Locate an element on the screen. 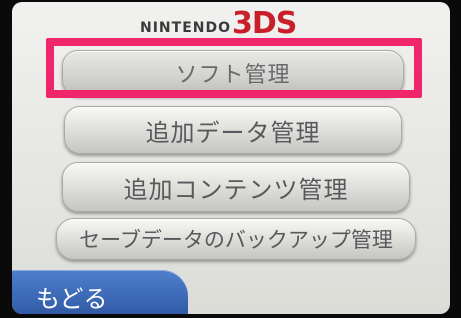 This screenshot has width=461, height=318. logo-brand-text: NINTENDO is located at coordinates (185, 28).